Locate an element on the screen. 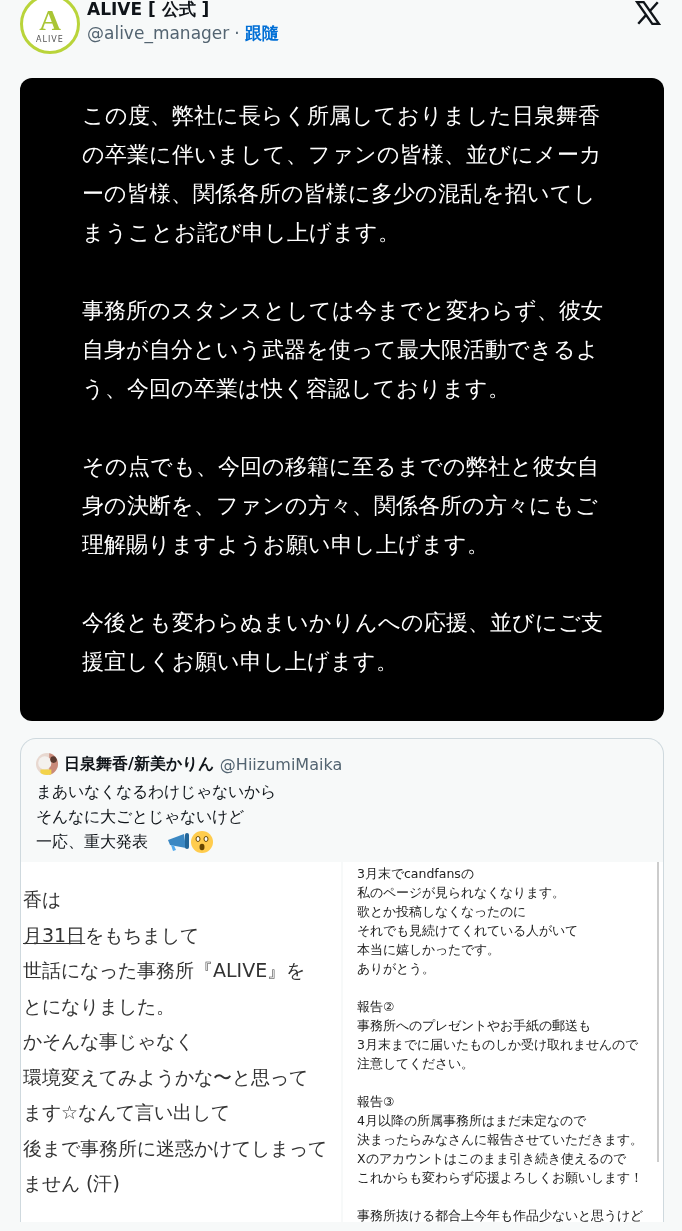 Image resolution: width=682 pixels, height=1231 pixels. note-text-line: 環境変えてみようかな〜と思って is located at coordinates (166, 1077).